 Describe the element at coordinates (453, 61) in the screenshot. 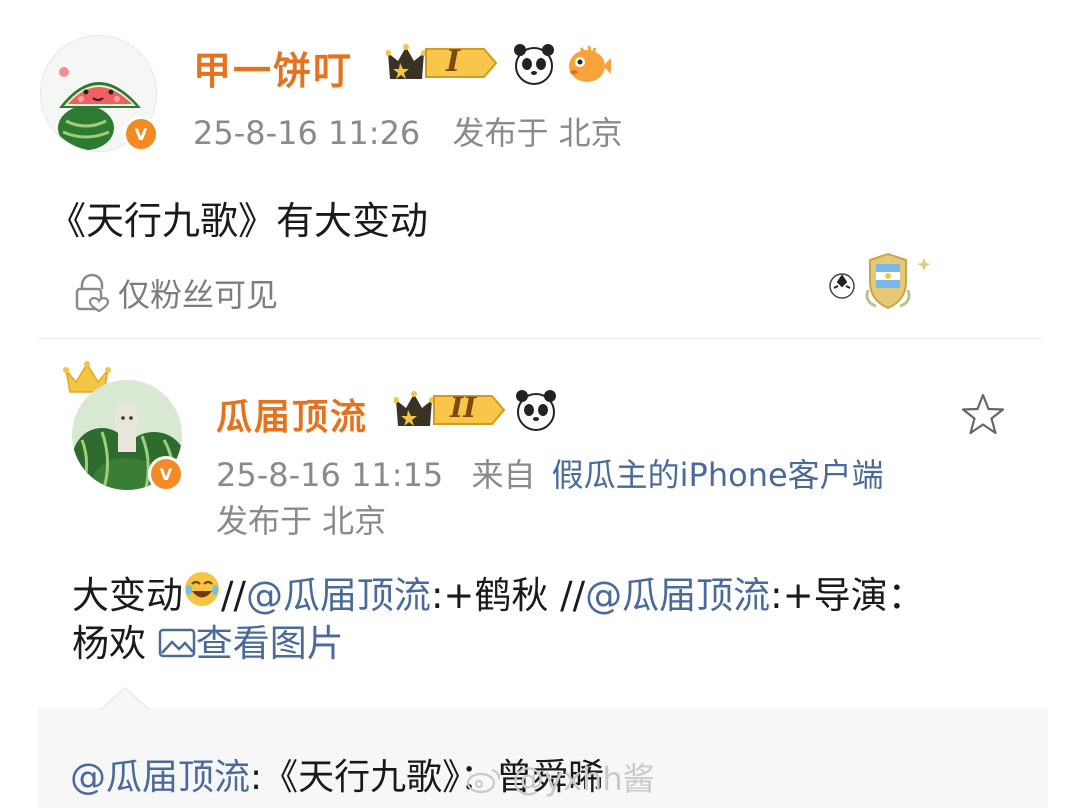

I see `level-badge-text: I` at that location.